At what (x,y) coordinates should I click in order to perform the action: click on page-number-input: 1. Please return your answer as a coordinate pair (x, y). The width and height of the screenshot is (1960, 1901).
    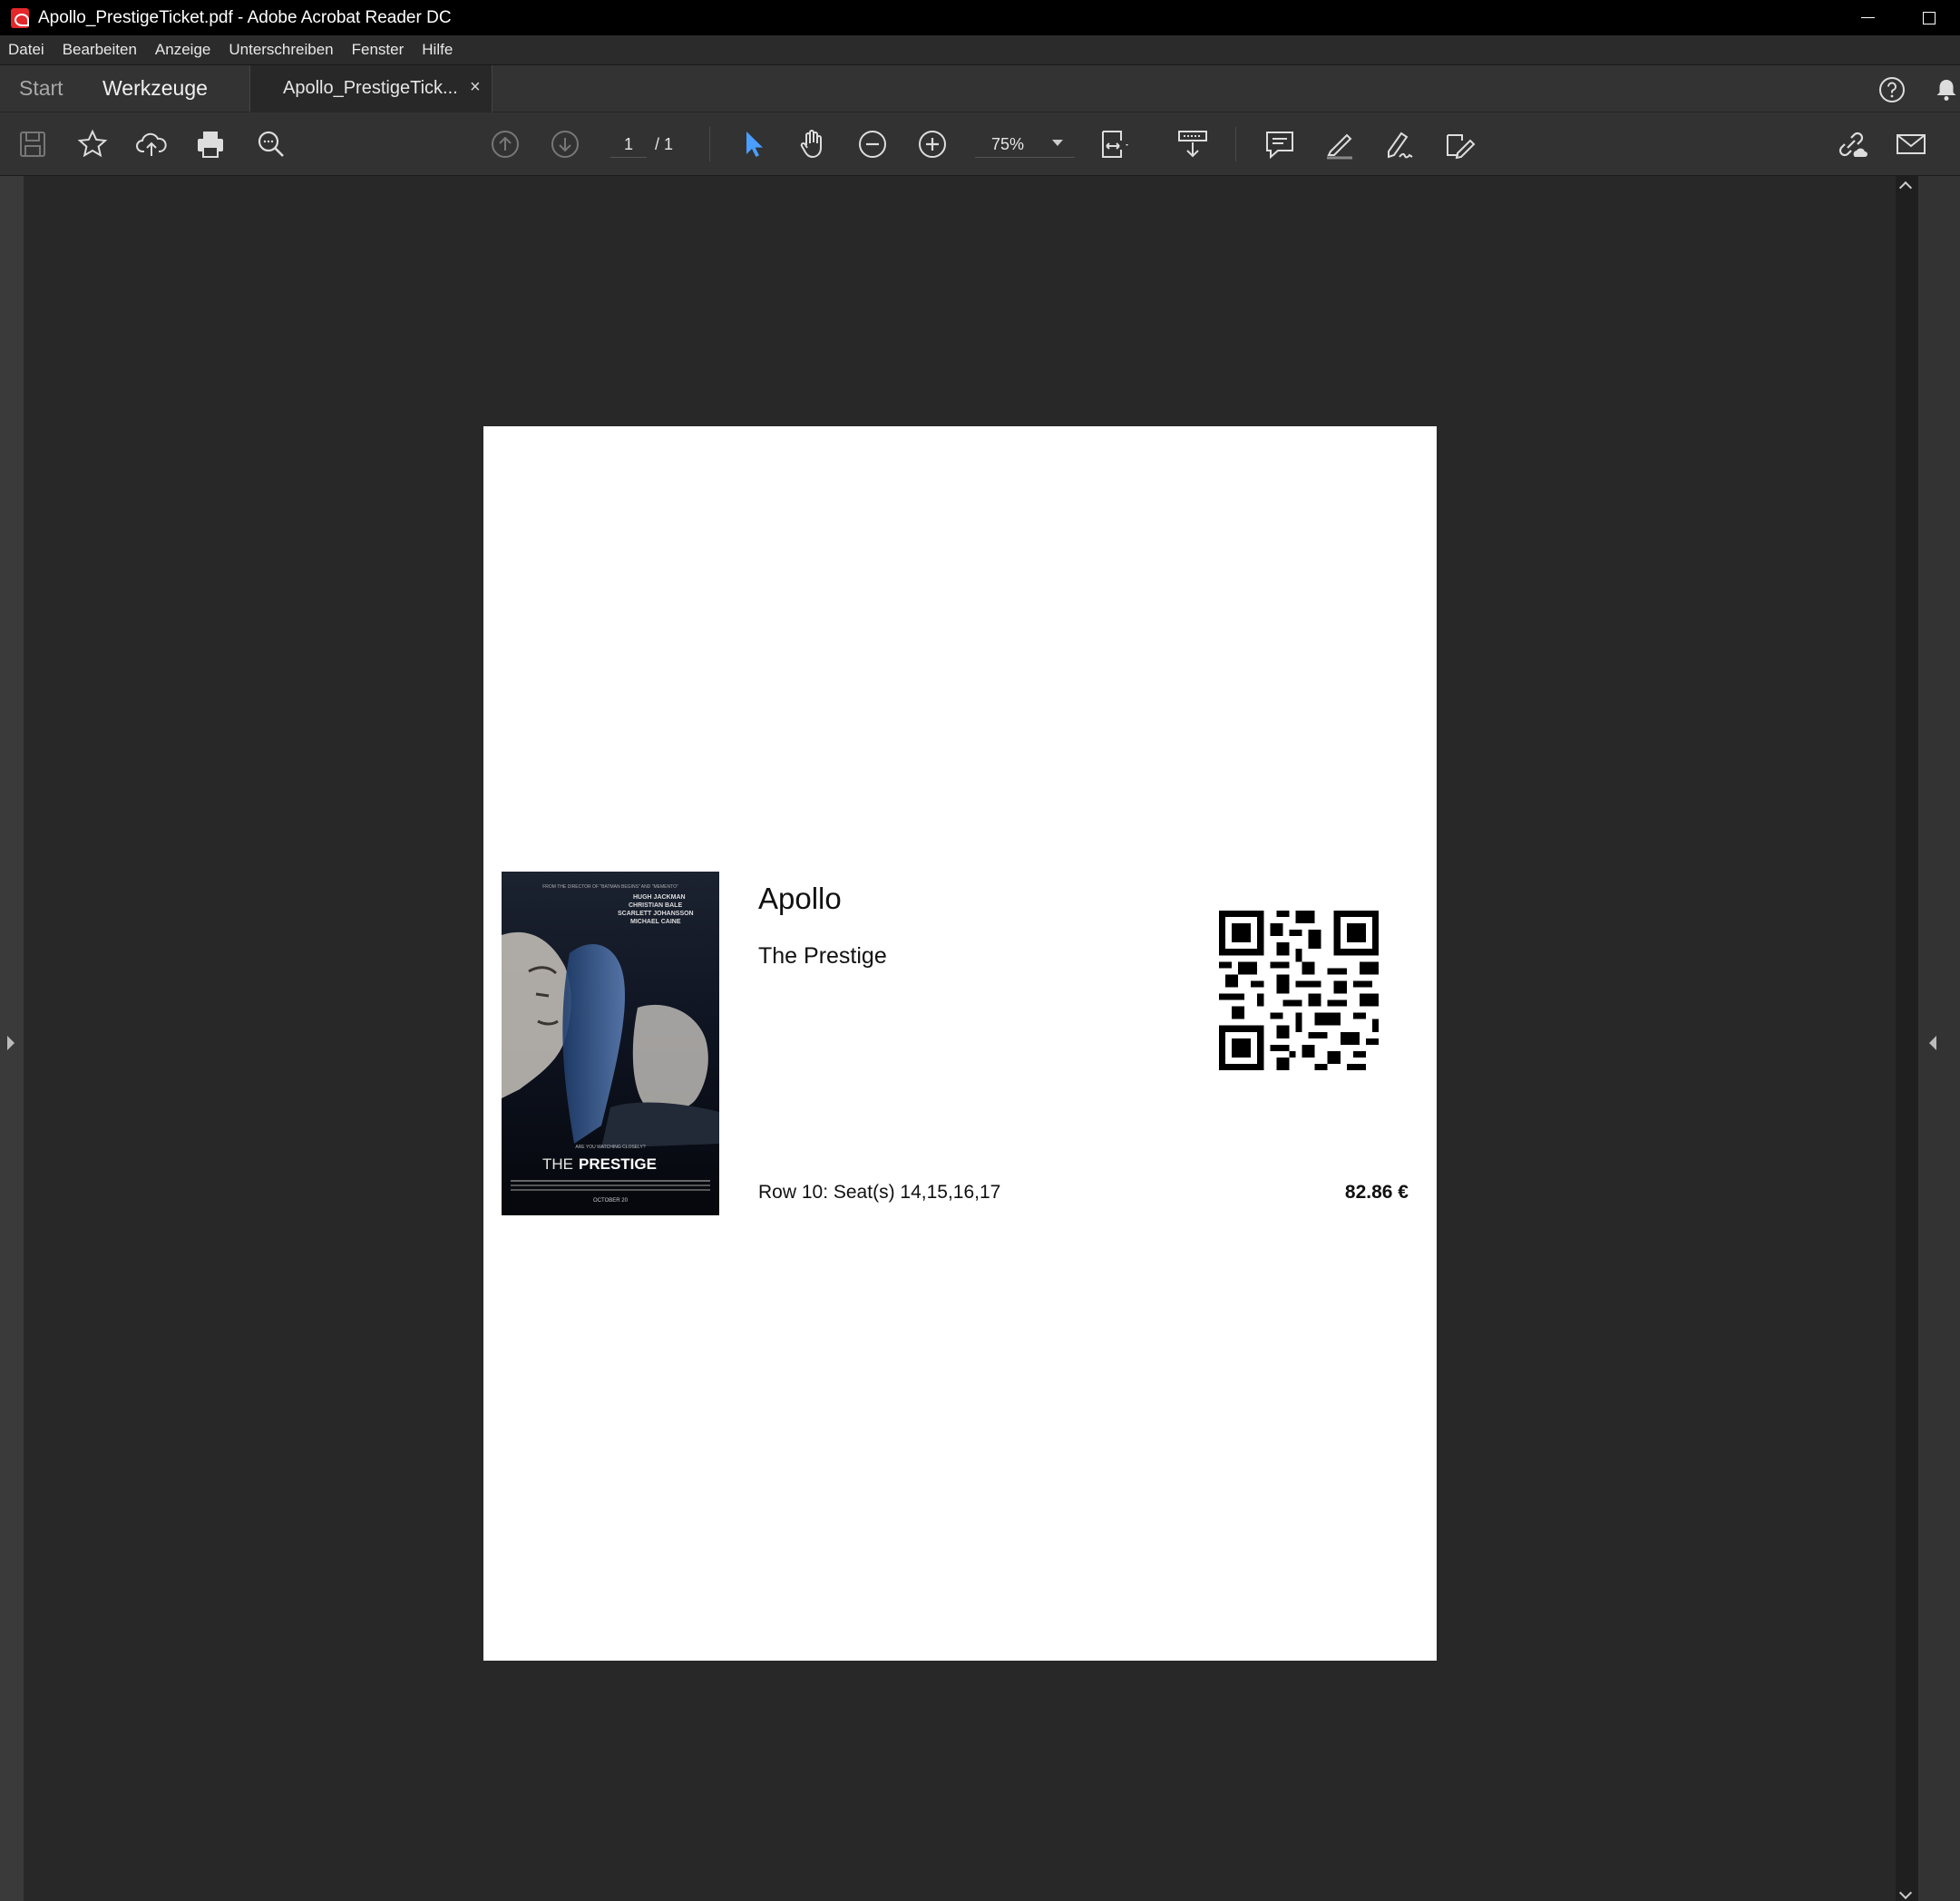
    Looking at the image, I should click on (628, 144).